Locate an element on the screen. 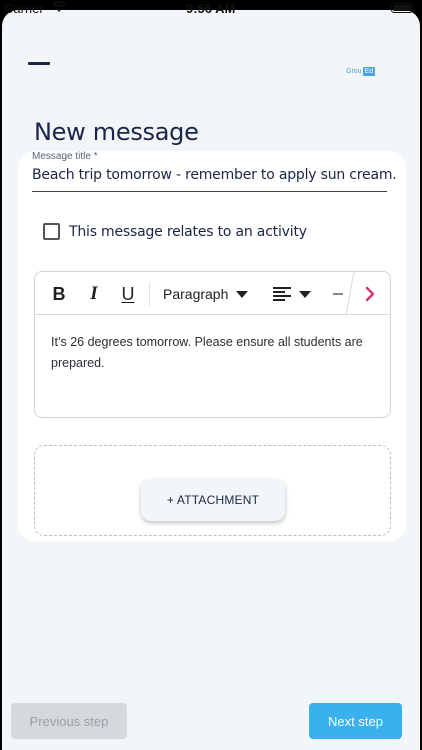 The width and height of the screenshot is (422, 750). chevron-right-icon is located at coordinates (370, 294).